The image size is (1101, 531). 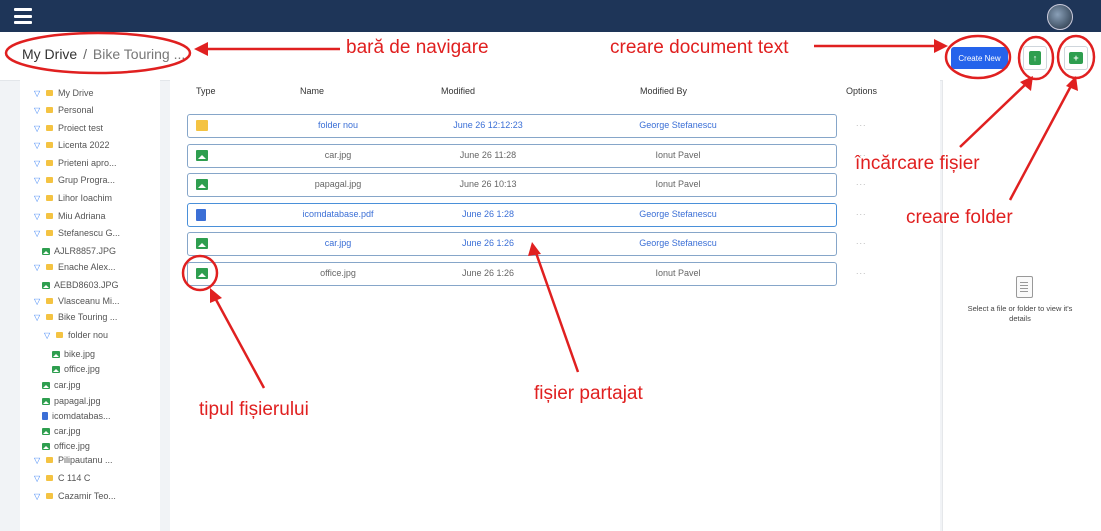 What do you see at coordinates (699, 47) in the screenshot?
I see `annotation-create-doc: creare document text` at bounding box center [699, 47].